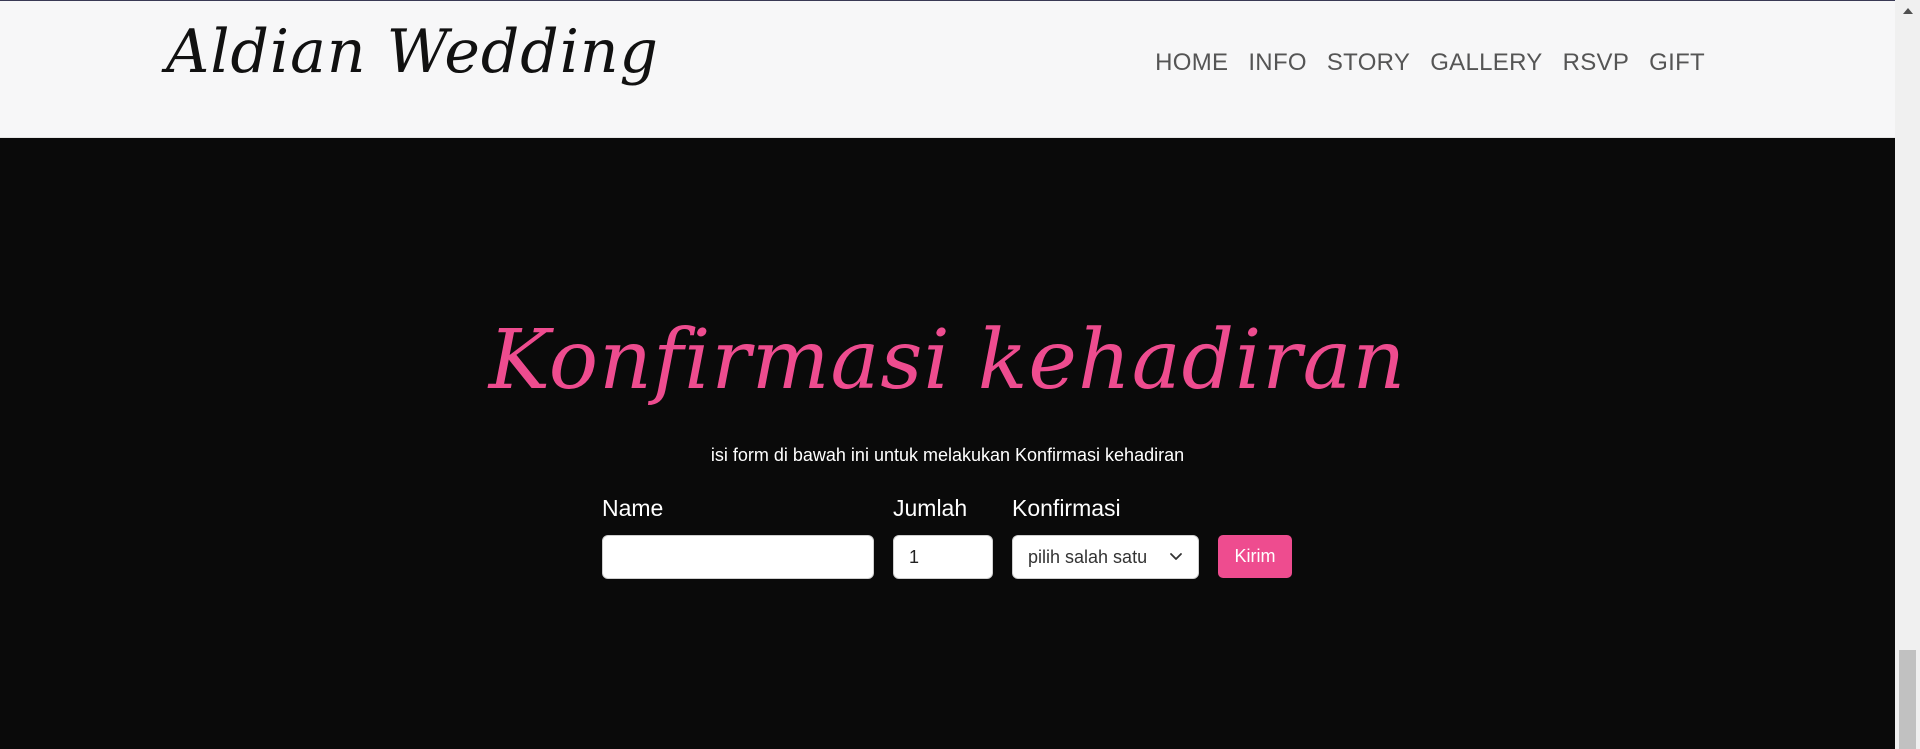 This screenshot has height=749, width=1920. What do you see at coordinates (1368, 63) in the screenshot?
I see `nav-story: STORY` at bounding box center [1368, 63].